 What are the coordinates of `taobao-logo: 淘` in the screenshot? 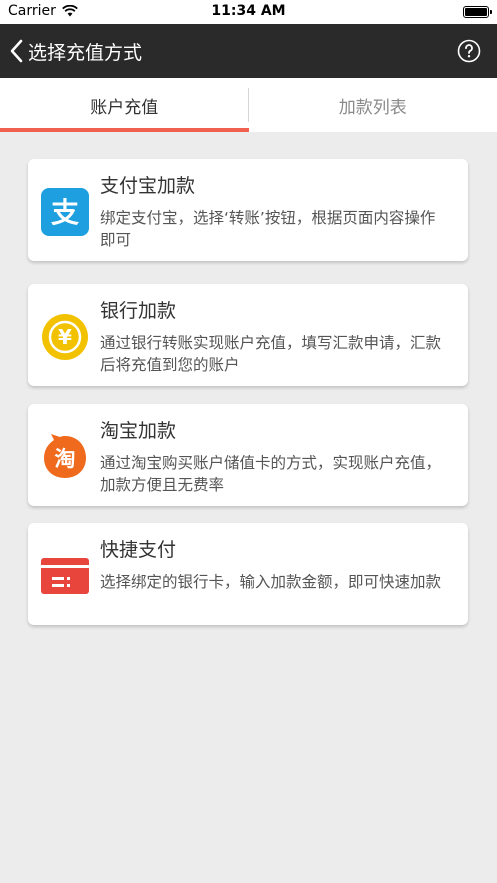 It's located at (65, 456).